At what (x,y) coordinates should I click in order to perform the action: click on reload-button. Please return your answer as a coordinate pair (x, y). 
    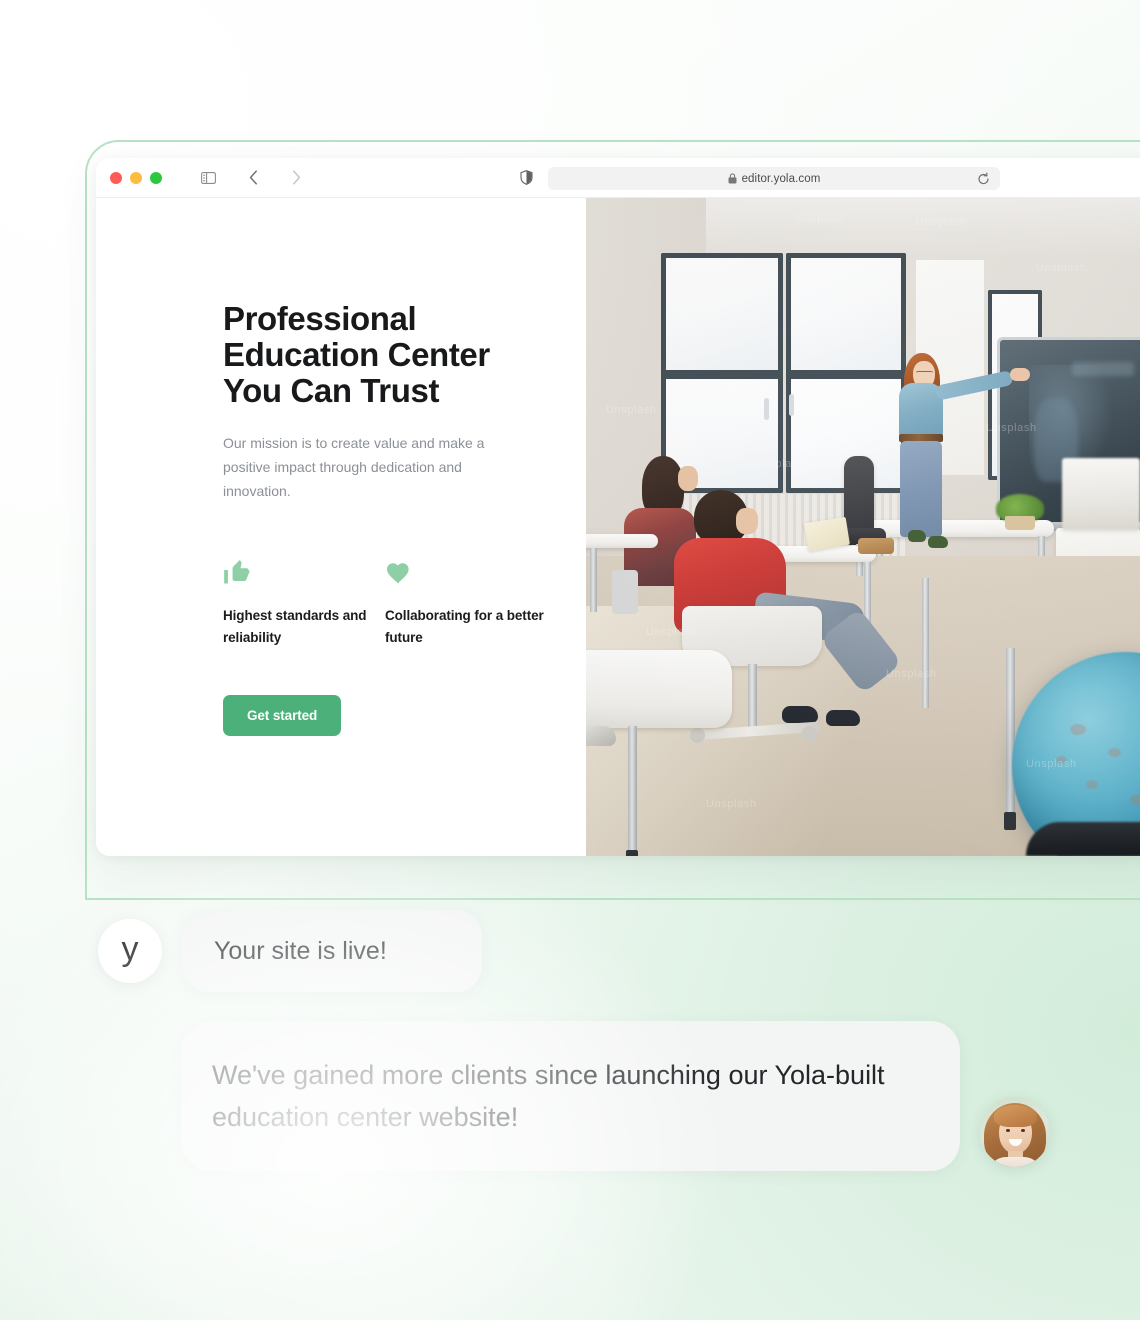
    Looking at the image, I should click on (983, 178).